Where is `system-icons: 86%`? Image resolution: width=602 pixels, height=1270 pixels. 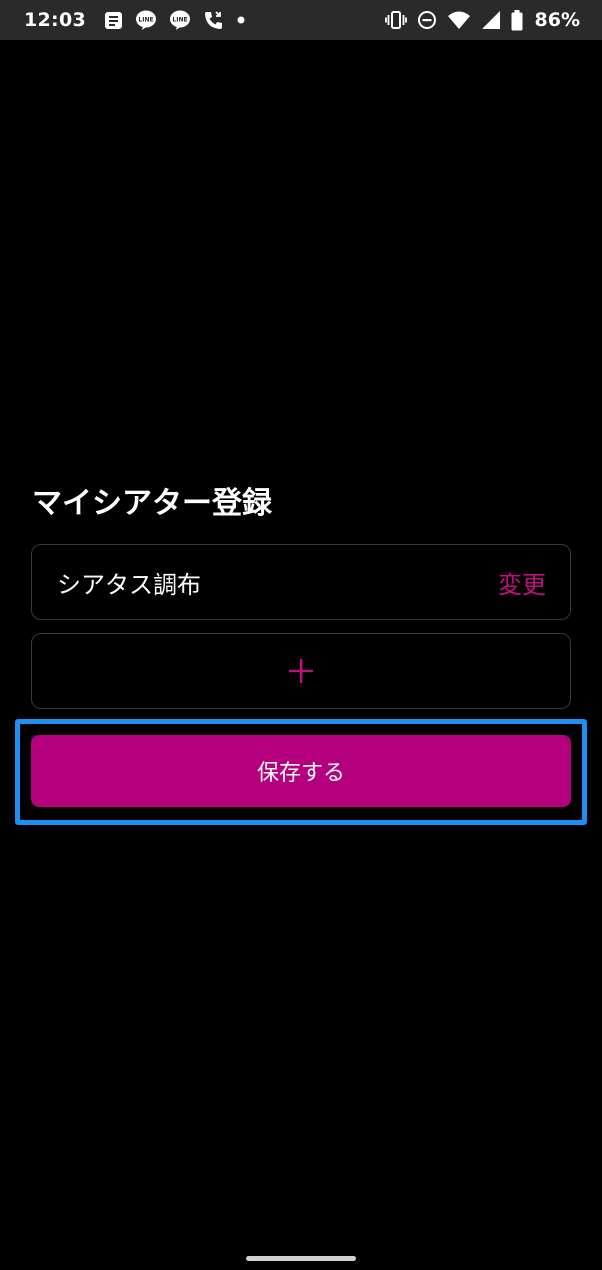 system-icons: 86% is located at coordinates (482, 20).